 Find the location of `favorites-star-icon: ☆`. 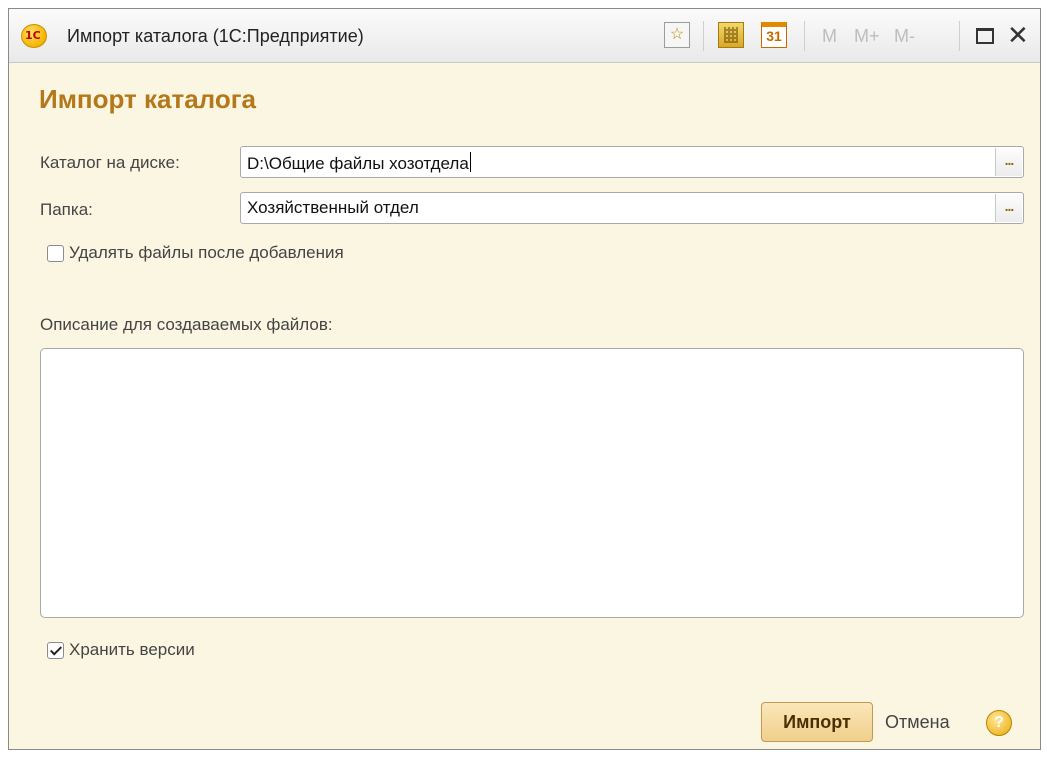

favorites-star-icon: ☆ is located at coordinates (677, 35).